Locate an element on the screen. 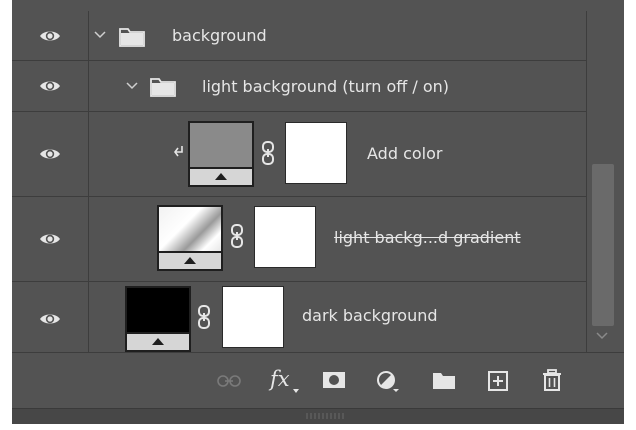 This screenshot has width=636, height=430. layer-row-background: background is located at coordinates (299, 36).